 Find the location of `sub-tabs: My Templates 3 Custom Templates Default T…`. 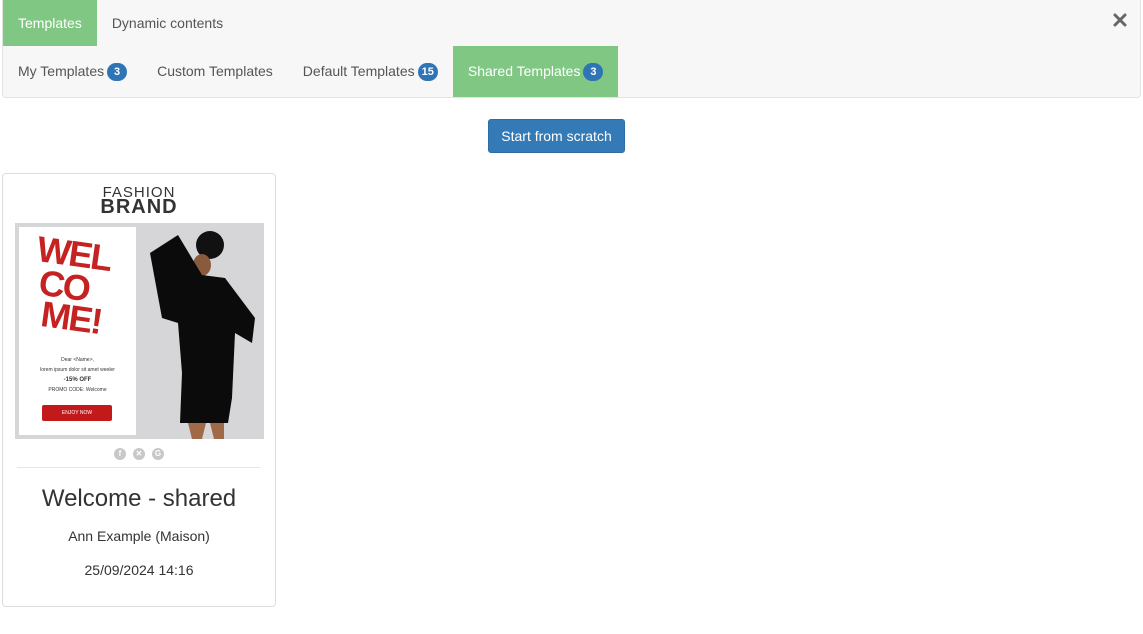

sub-tabs: My Templates 3 Custom Templates Default T… is located at coordinates (311, 71).